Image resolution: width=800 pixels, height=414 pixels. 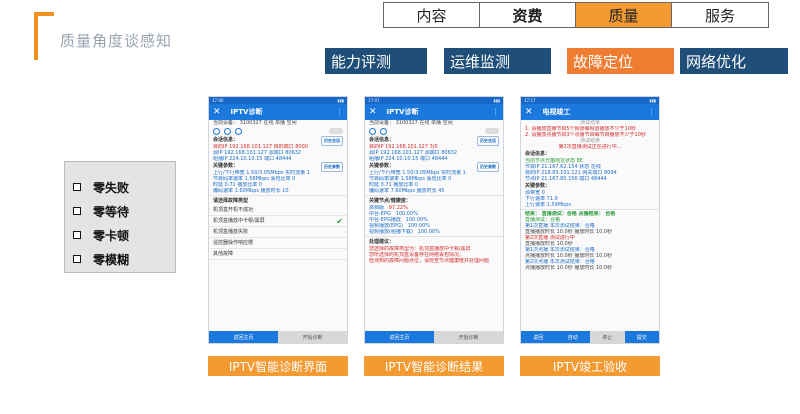 I want to click on param-row: 编码速率 7.60Mbps 播放时长 45, so click(x=407, y=191).